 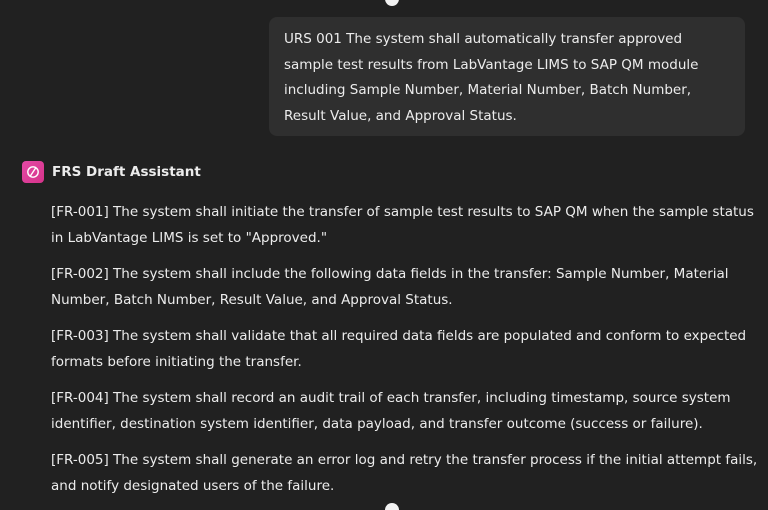 I want to click on assistant-avatar, so click(x=33, y=172).